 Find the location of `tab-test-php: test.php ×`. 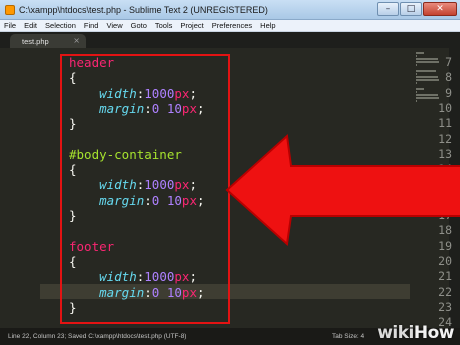

tab-test-php: test.php × is located at coordinates (48, 41).